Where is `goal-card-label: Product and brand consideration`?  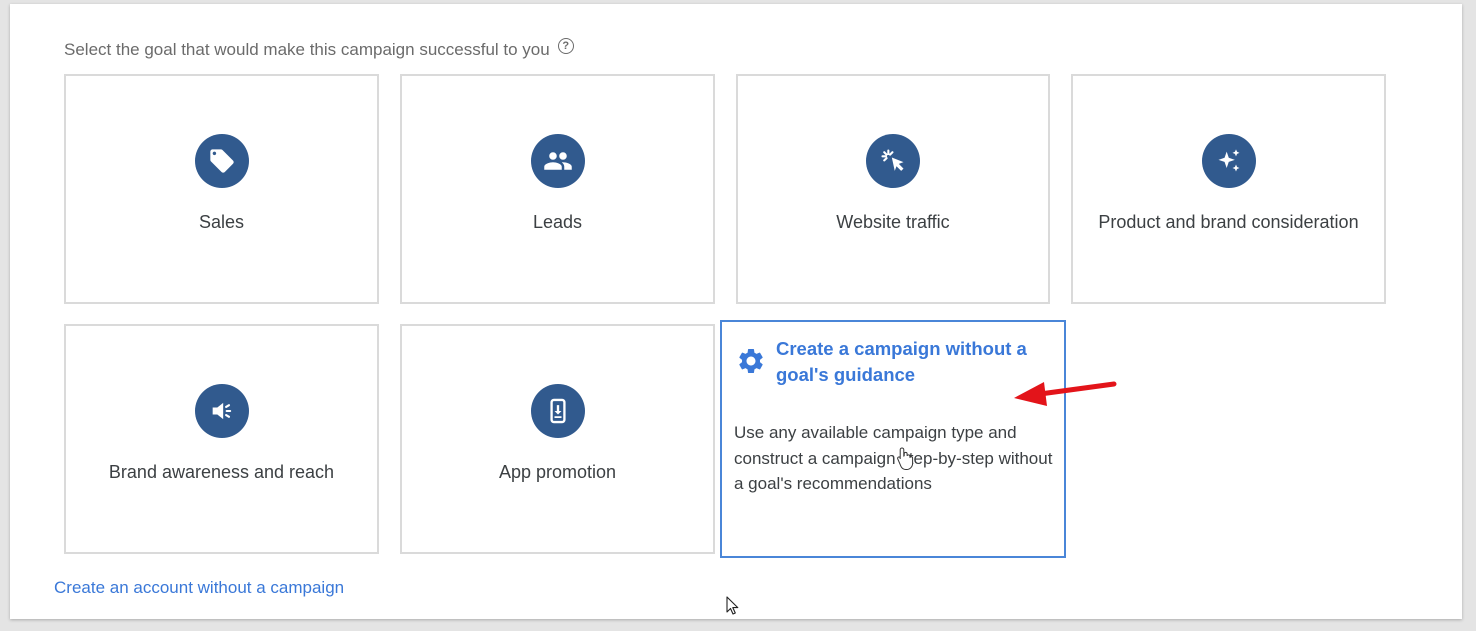 goal-card-label: Product and brand consideration is located at coordinates (1228, 222).